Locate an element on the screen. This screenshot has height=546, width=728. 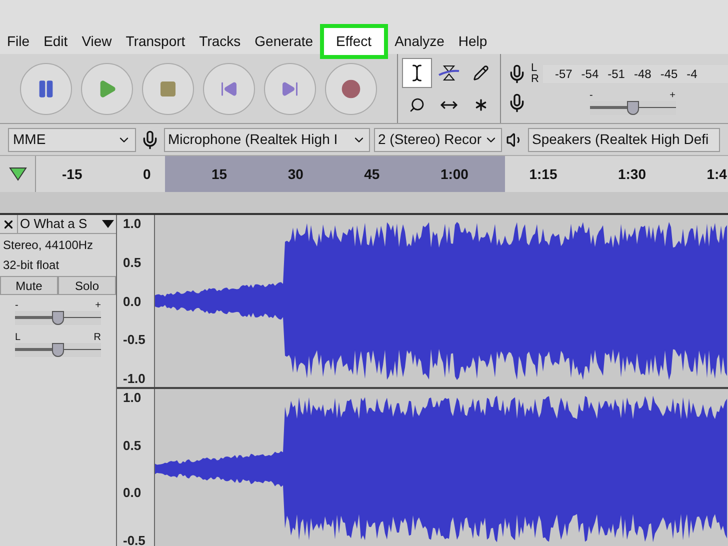
meter-tick-label: -54 is located at coordinates (590, 74).